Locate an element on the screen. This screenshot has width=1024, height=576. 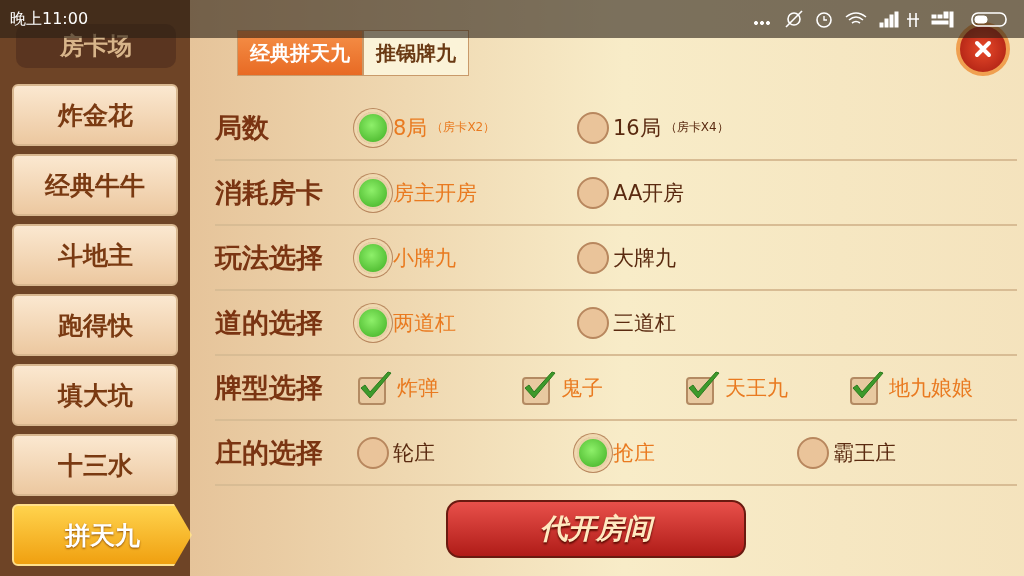
option-label: 地九娘娘 is located at coordinates (931, 388).